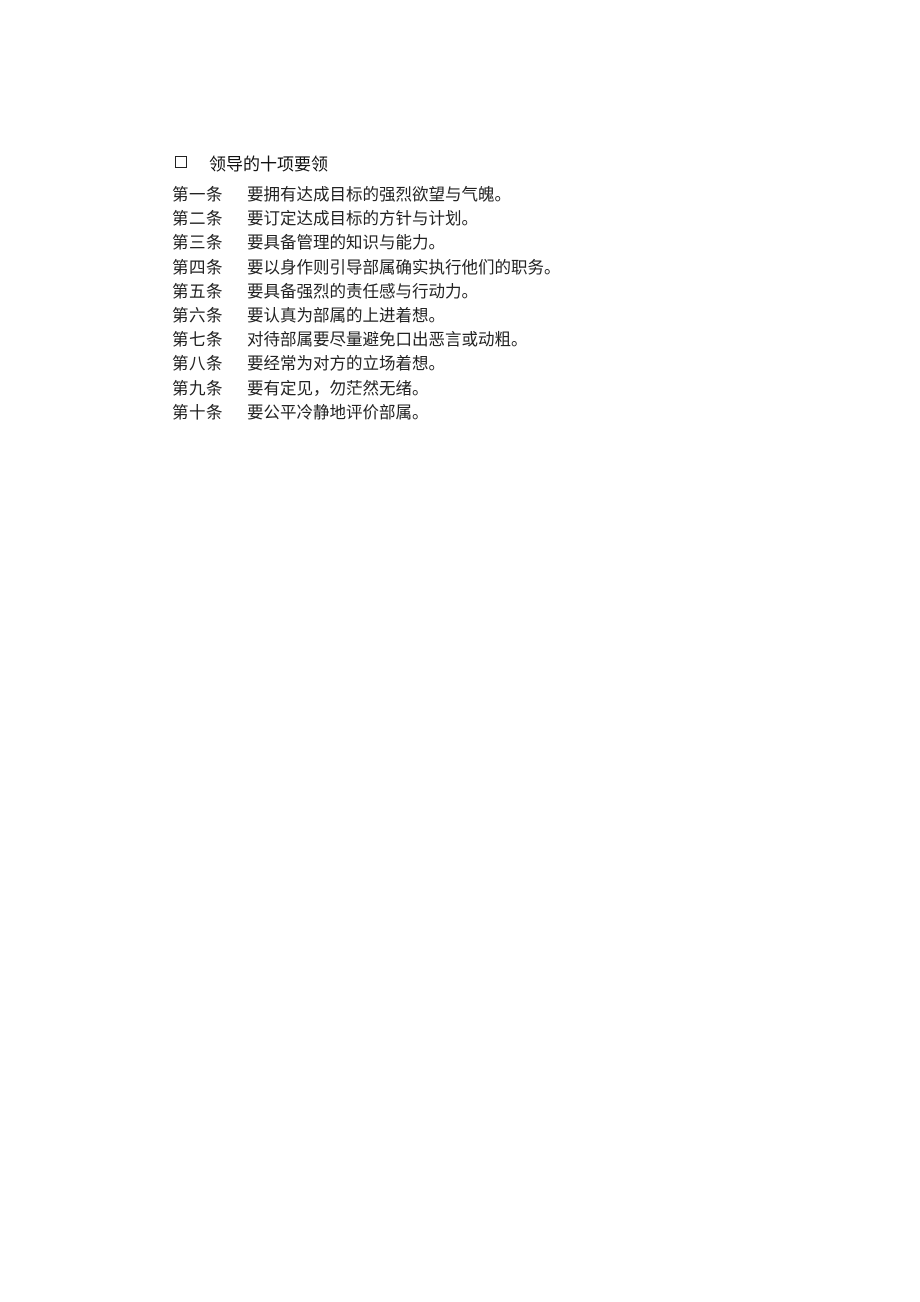 The width and height of the screenshot is (920, 1302). I want to click on item-text: 要认真为部属的上进着想。, so click(346, 315).